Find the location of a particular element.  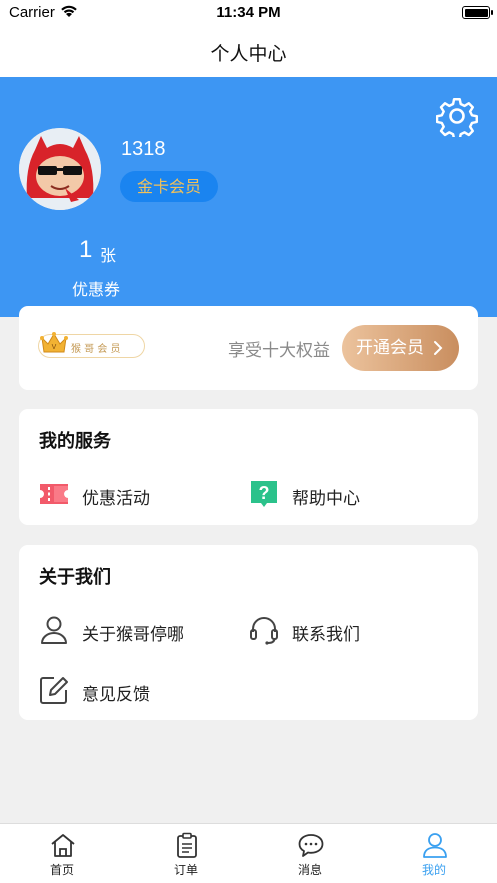

service-item-promotions: 优惠活动 is located at coordinates (138, 494).